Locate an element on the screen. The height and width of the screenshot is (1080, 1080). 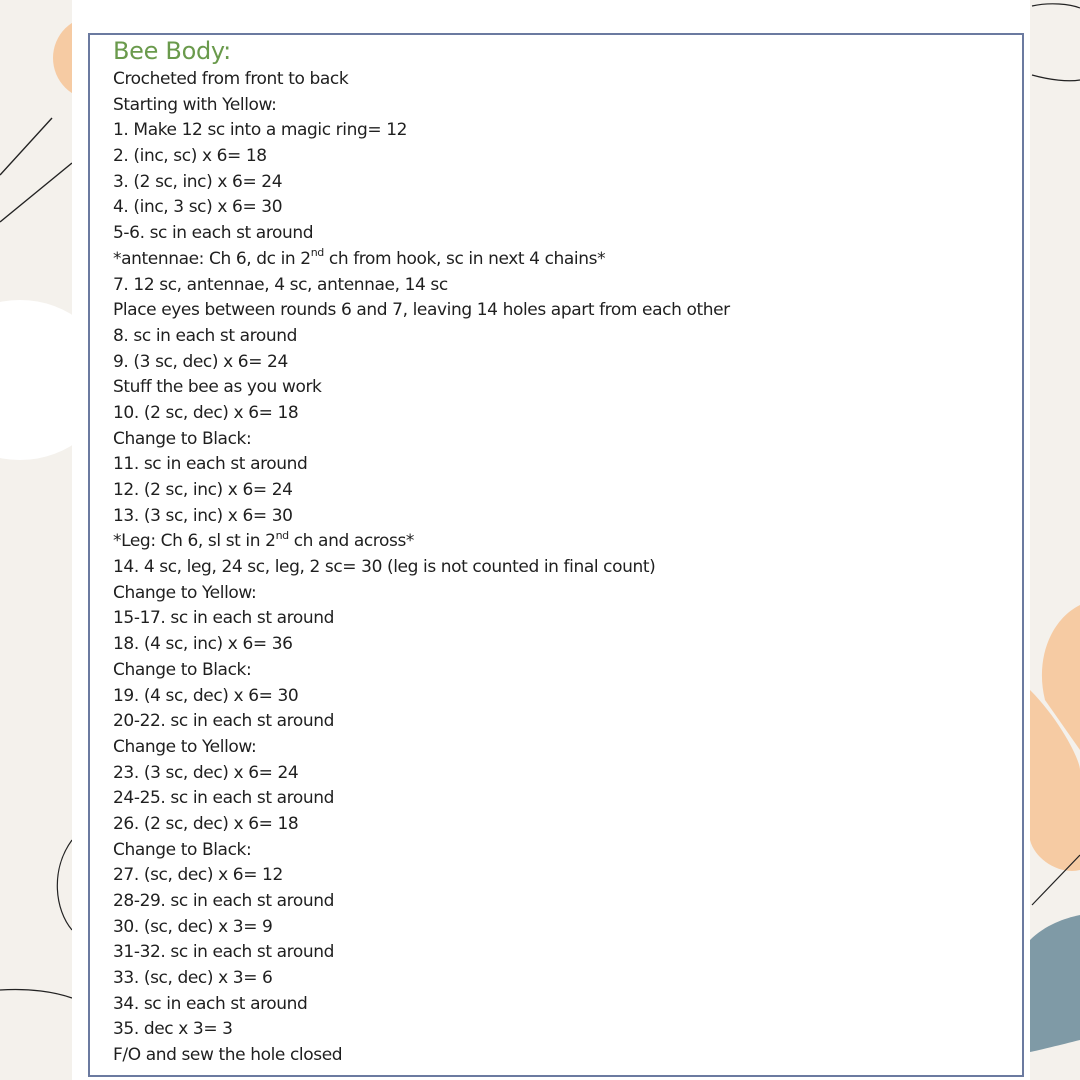
pattern-line: *Leg: Ch 6, sl st in 2nd ch and across* is located at coordinates (563, 542).